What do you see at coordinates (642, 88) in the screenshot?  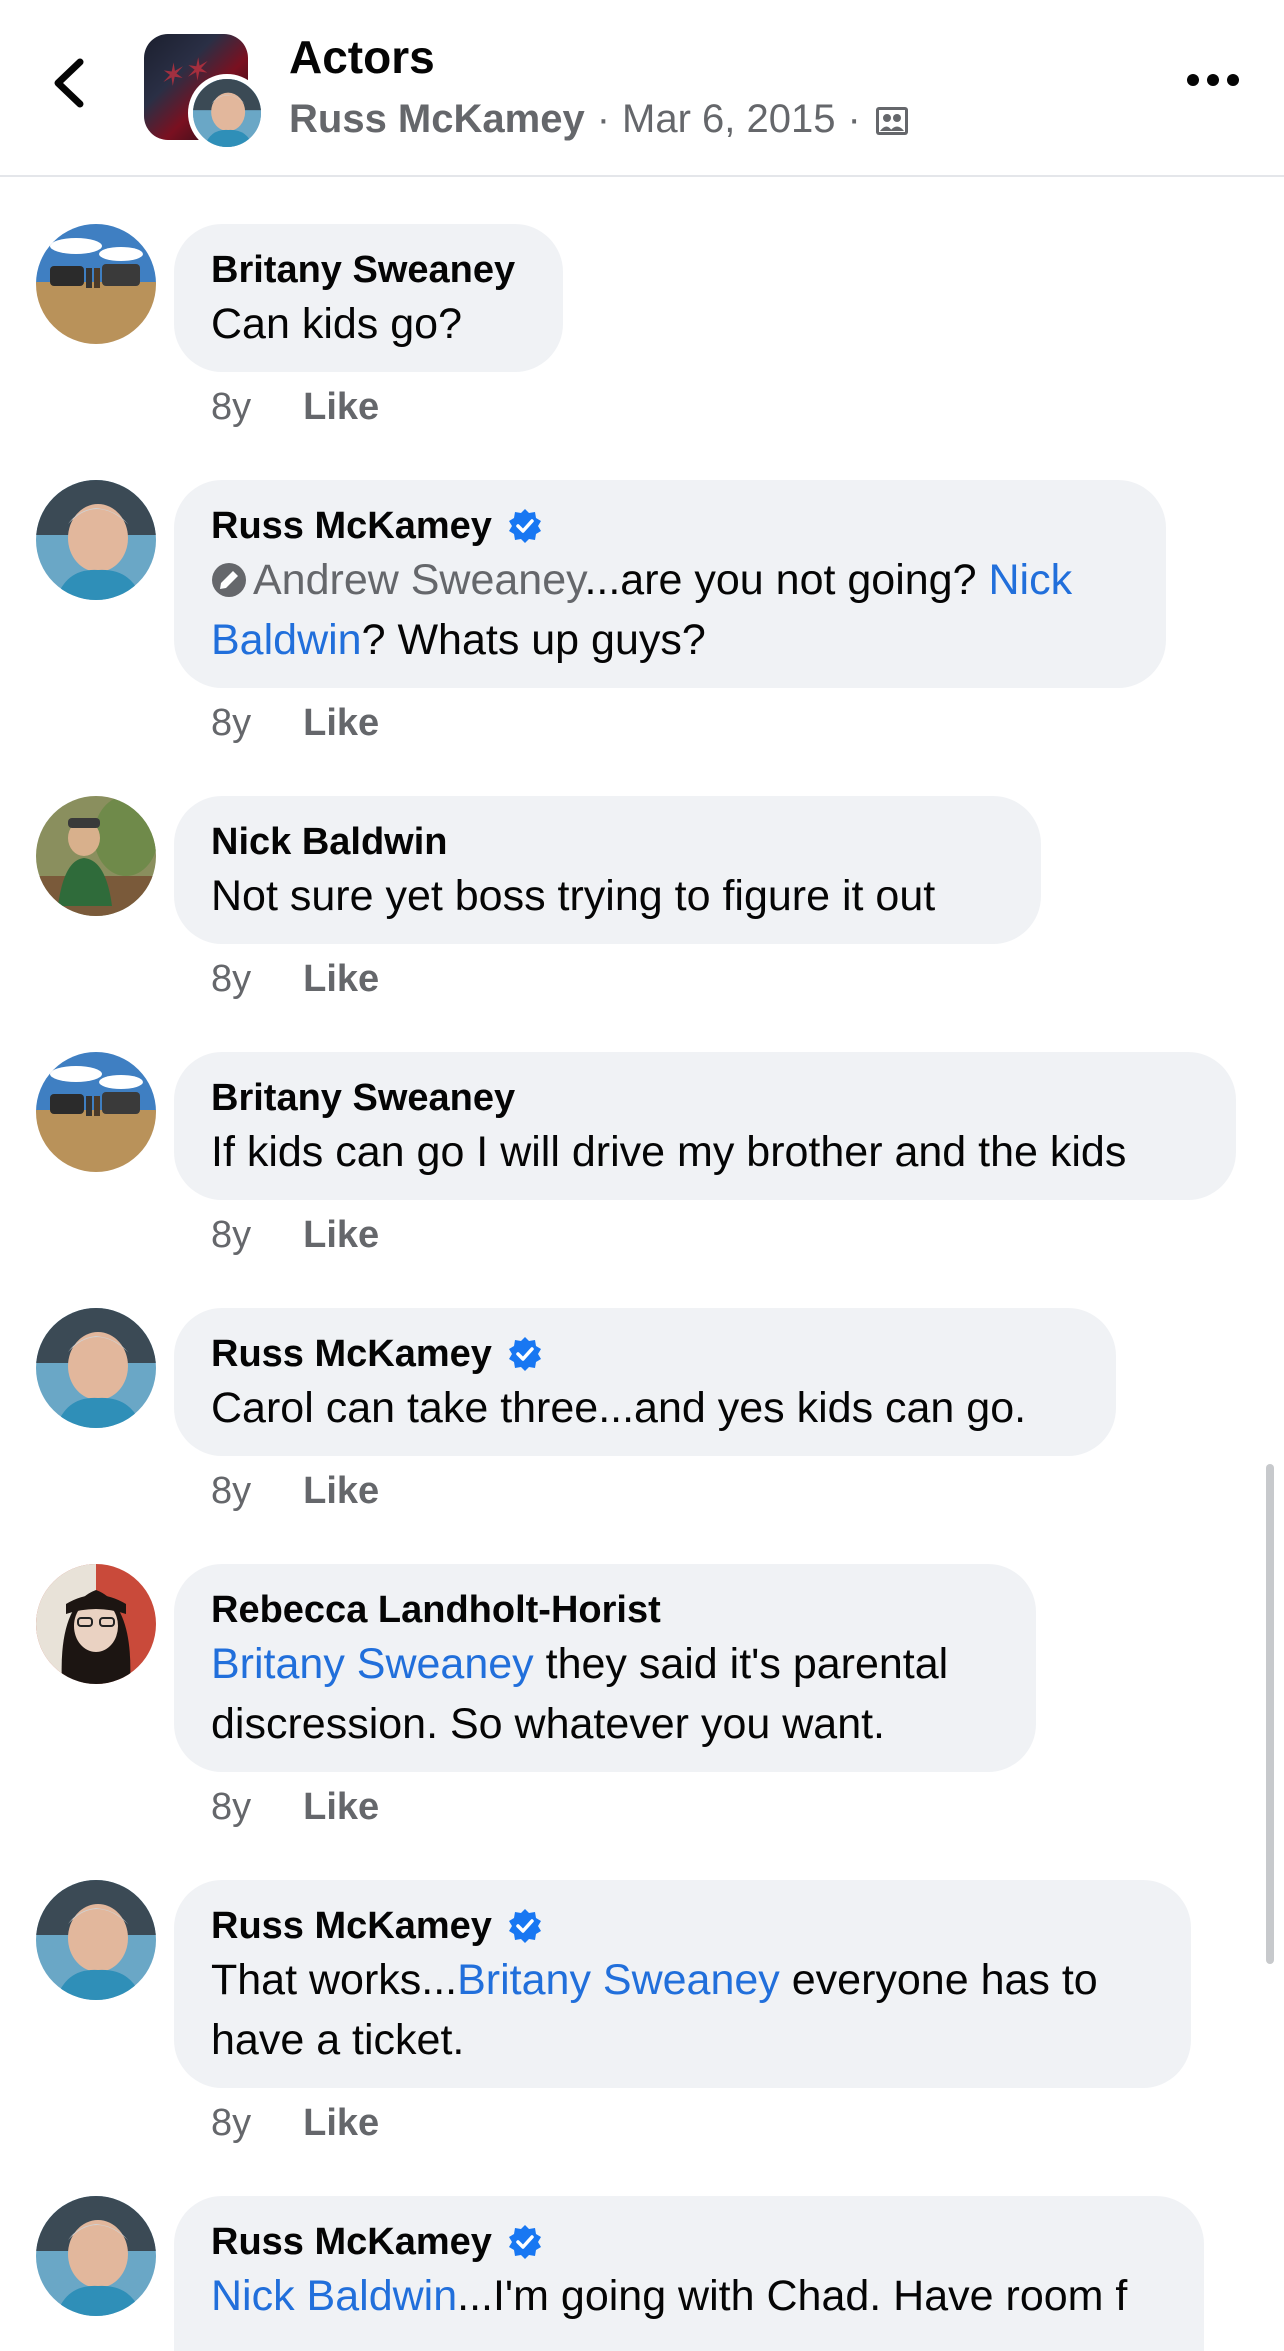 I see `post-header: ✶✶ Actors Russ McKamey · Mar 6, 2015 ·` at bounding box center [642, 88].